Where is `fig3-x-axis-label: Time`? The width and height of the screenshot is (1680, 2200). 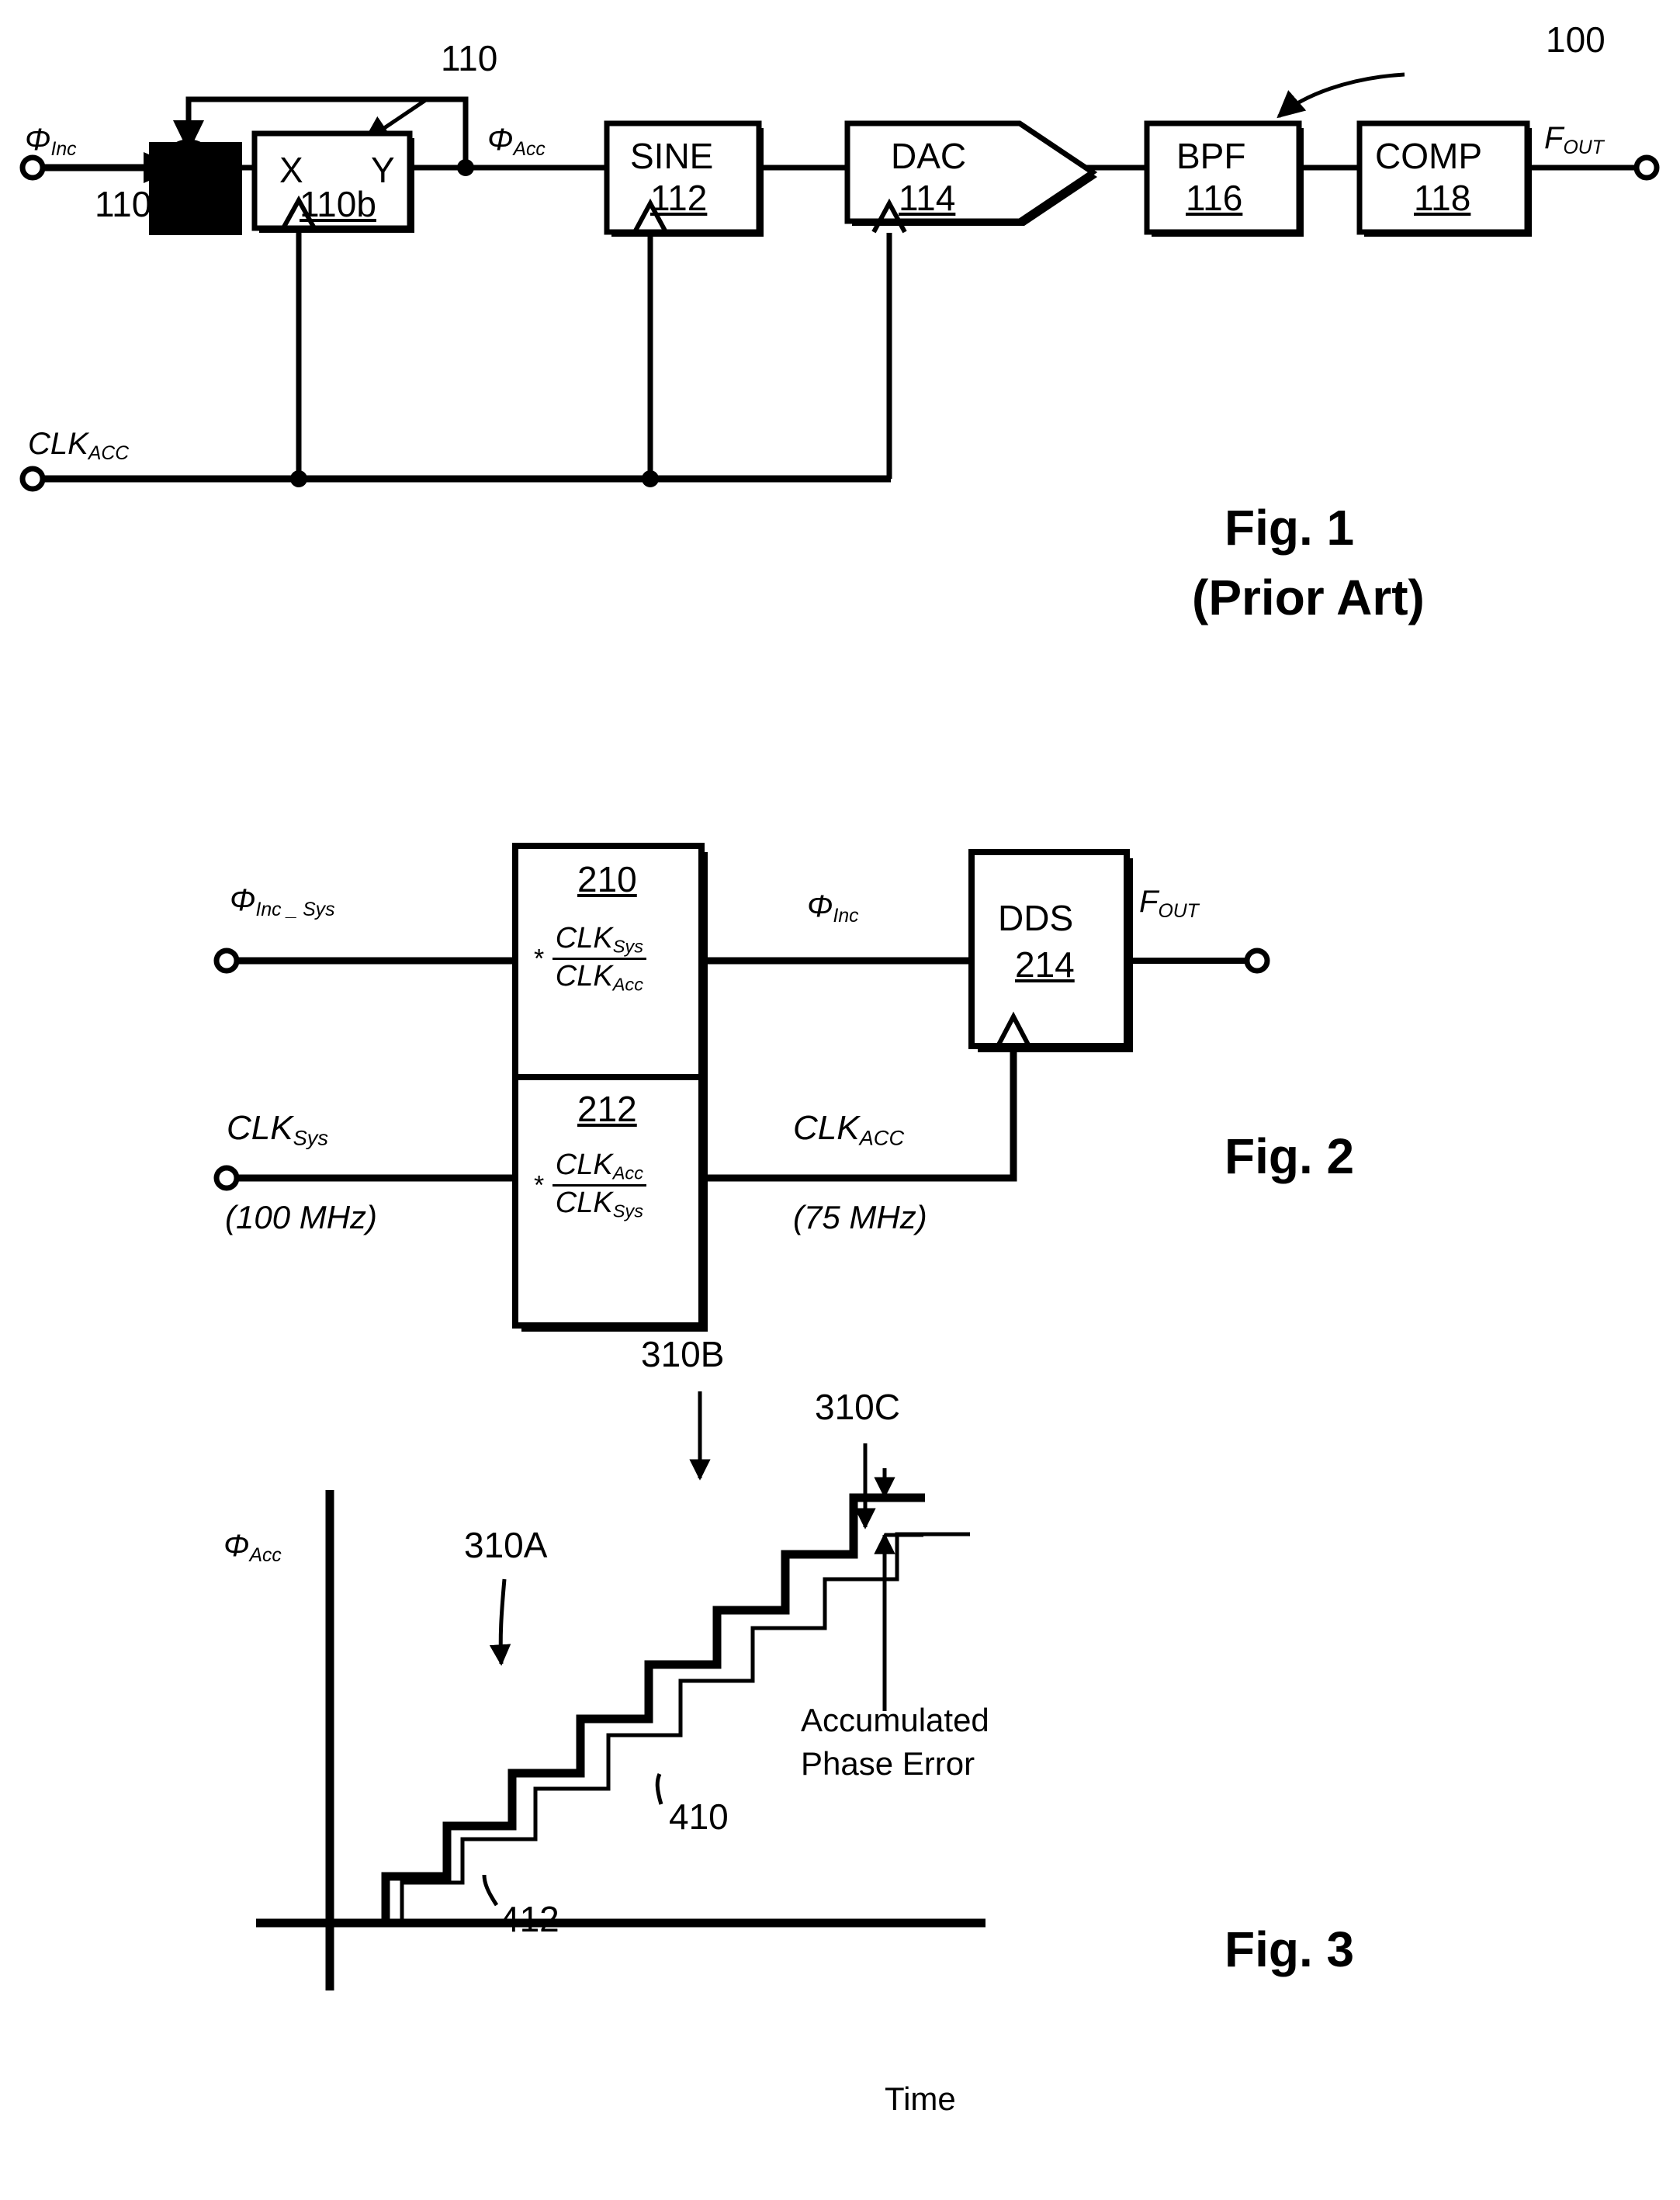 fig3-x-axis-label: Time is located at coordinates (921, 2098).